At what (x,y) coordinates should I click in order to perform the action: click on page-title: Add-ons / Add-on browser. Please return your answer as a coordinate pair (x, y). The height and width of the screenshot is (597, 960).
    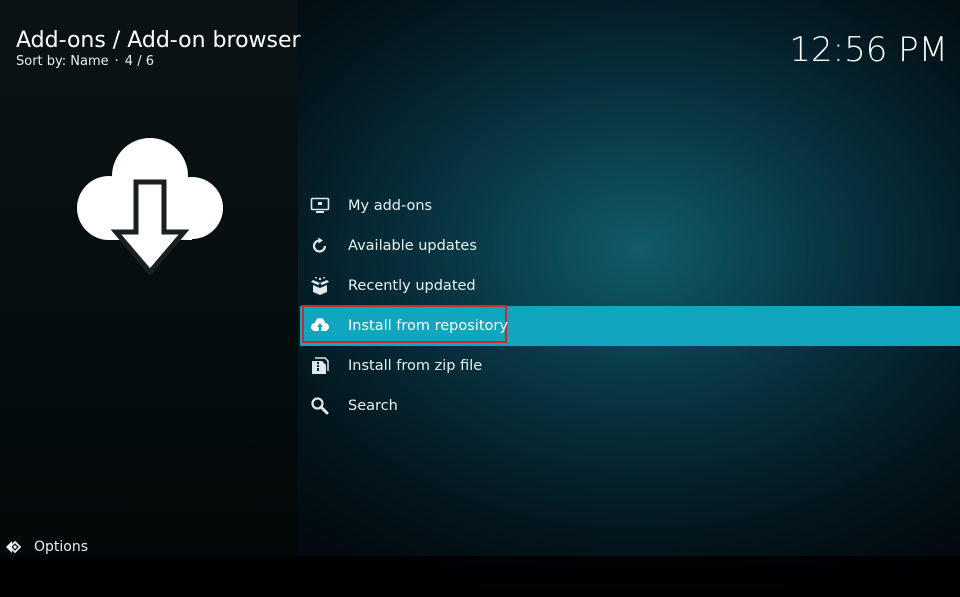
    Looking at the image, I should click on (158, 40).